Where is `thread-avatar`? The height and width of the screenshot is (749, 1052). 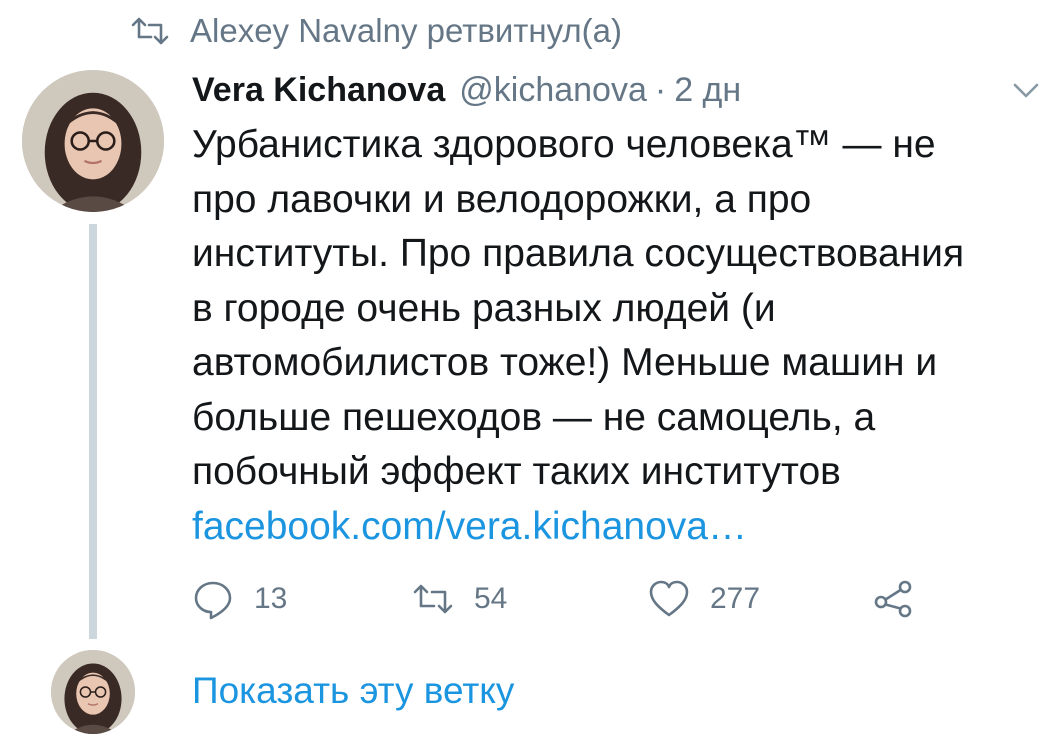 thread-avatar is located at coordinates (93, 692).